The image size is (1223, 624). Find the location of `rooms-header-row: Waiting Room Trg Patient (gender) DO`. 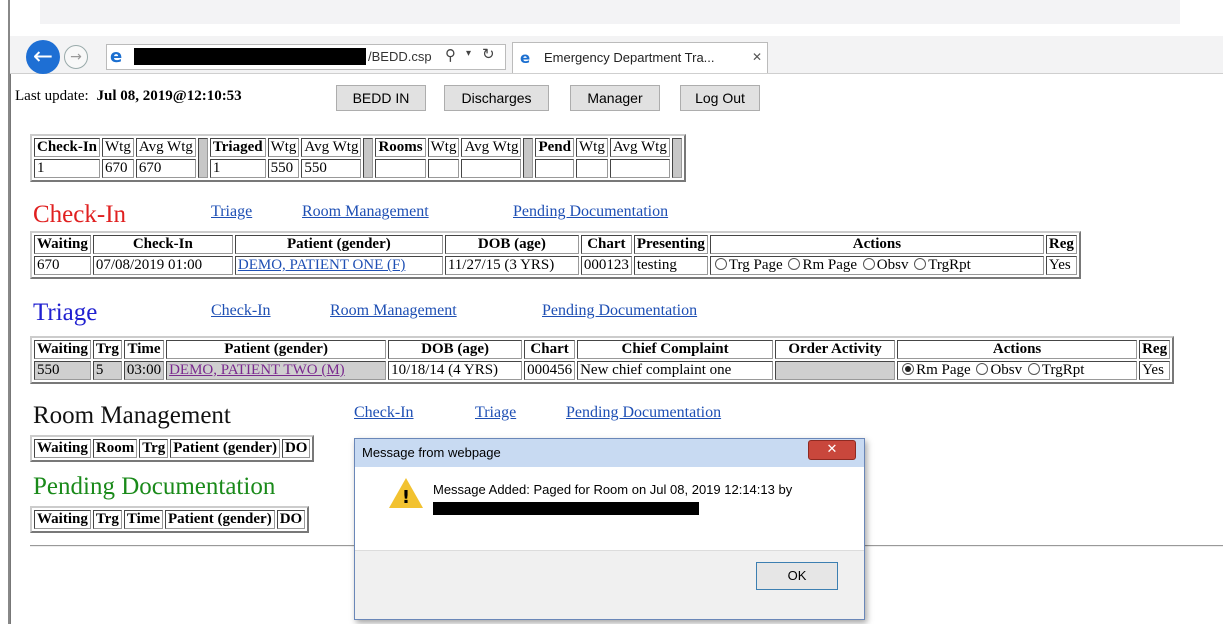

rooms-header-row: Waiting Room Trg Patient (gender) DO is located at coordinates (172, 448).